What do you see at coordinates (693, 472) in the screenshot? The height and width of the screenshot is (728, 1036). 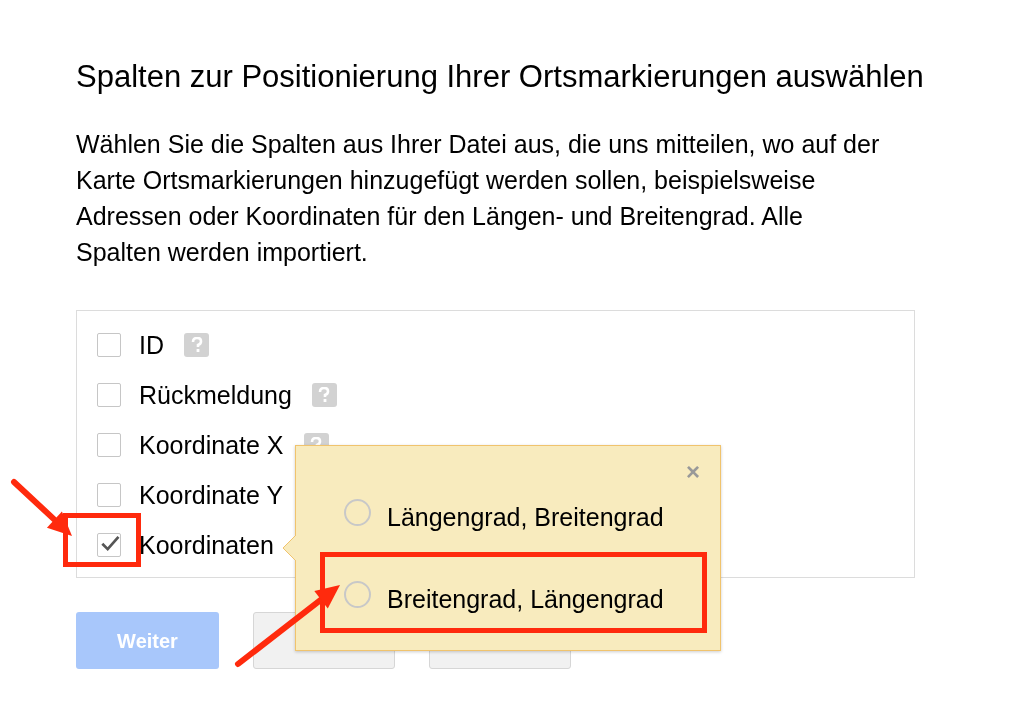 I see `close-button: ×` at bounding box center [693, 472].